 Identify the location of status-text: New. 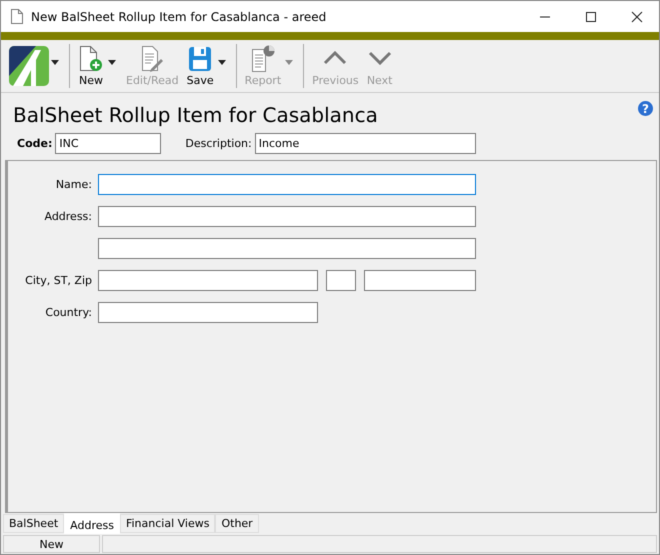
(51, 544).